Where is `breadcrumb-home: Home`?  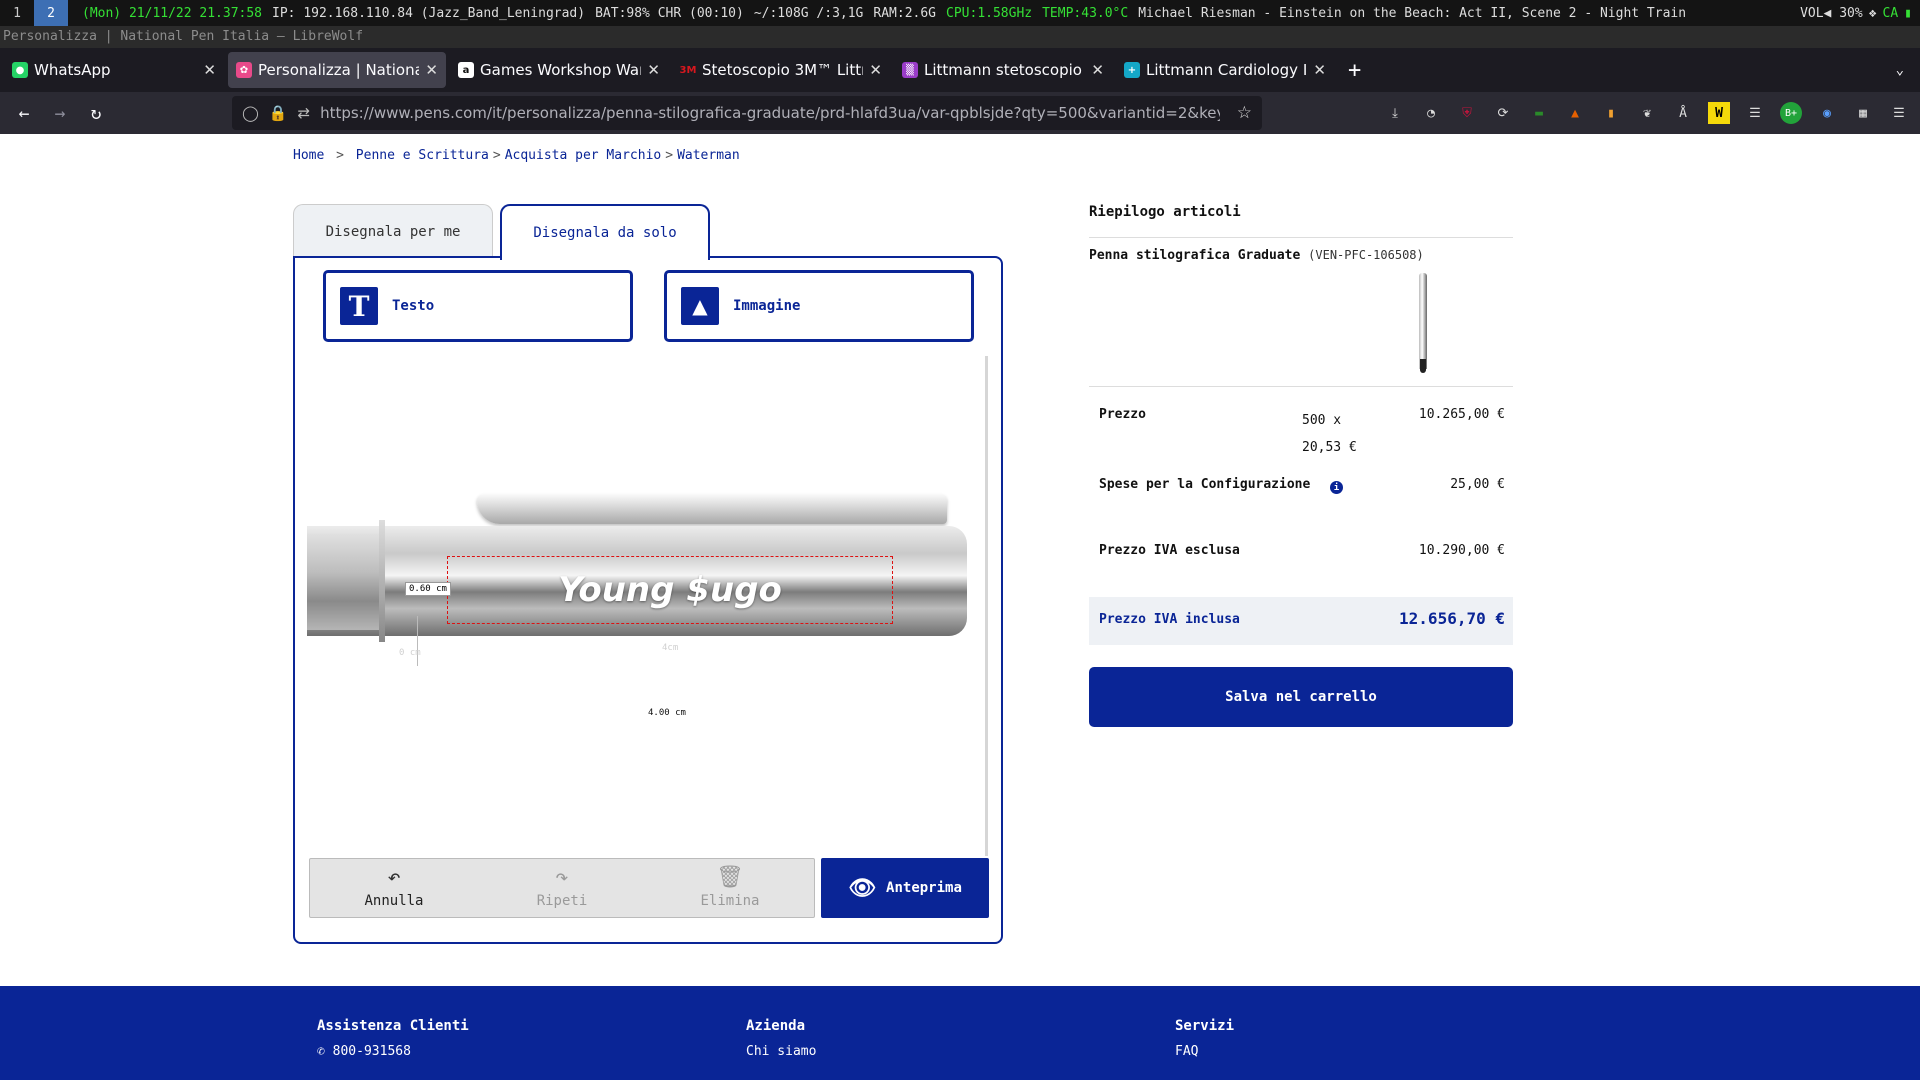
breadcrumb-home: Home is located at coordinates (308, 155).